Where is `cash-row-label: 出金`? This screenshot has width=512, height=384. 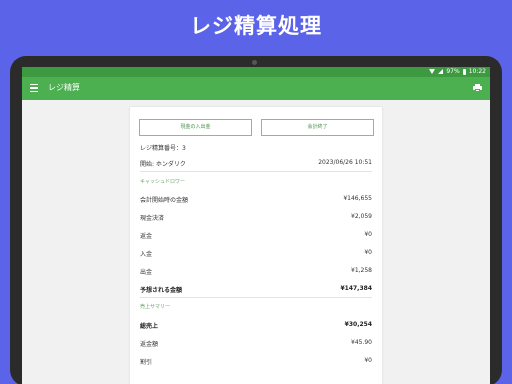
cash-row-label: 出金 is located at coordinates (146, 272).